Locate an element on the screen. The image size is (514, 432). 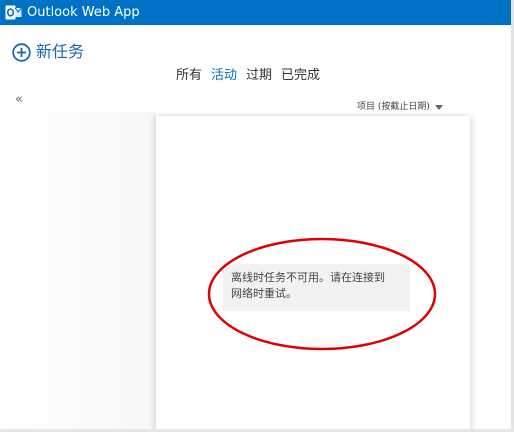
app-title: Outlook Web App is located at coordinates (83, 12).